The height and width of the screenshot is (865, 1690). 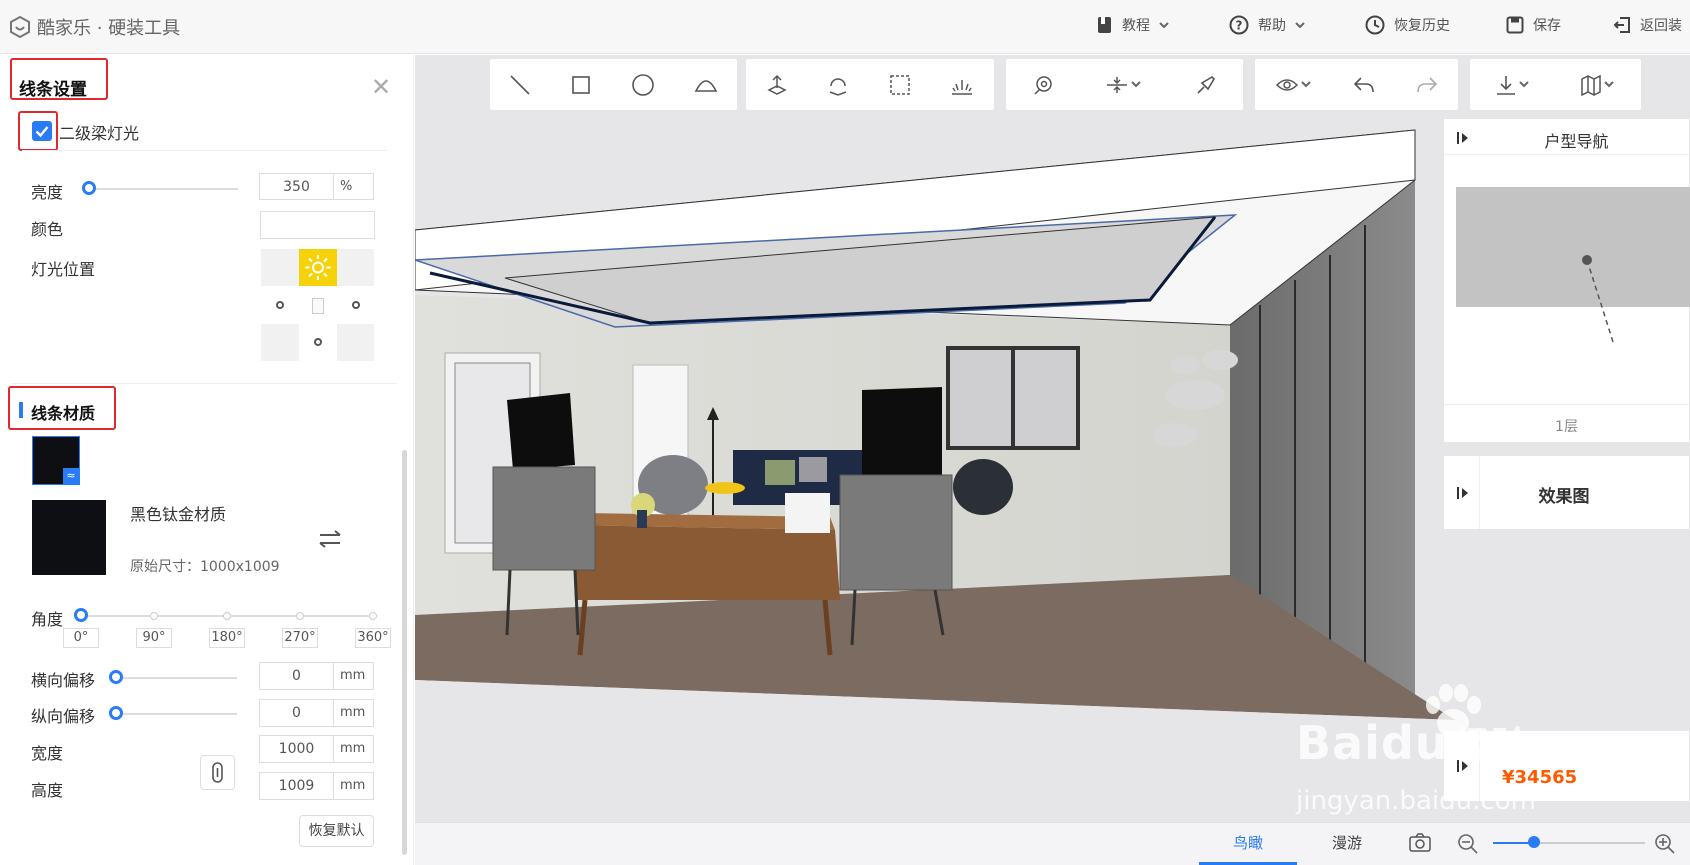 What do you see at coordinates (81, 615) in the screenshot?
I see `angle-slider-handle` at bounding box center [81, 615].